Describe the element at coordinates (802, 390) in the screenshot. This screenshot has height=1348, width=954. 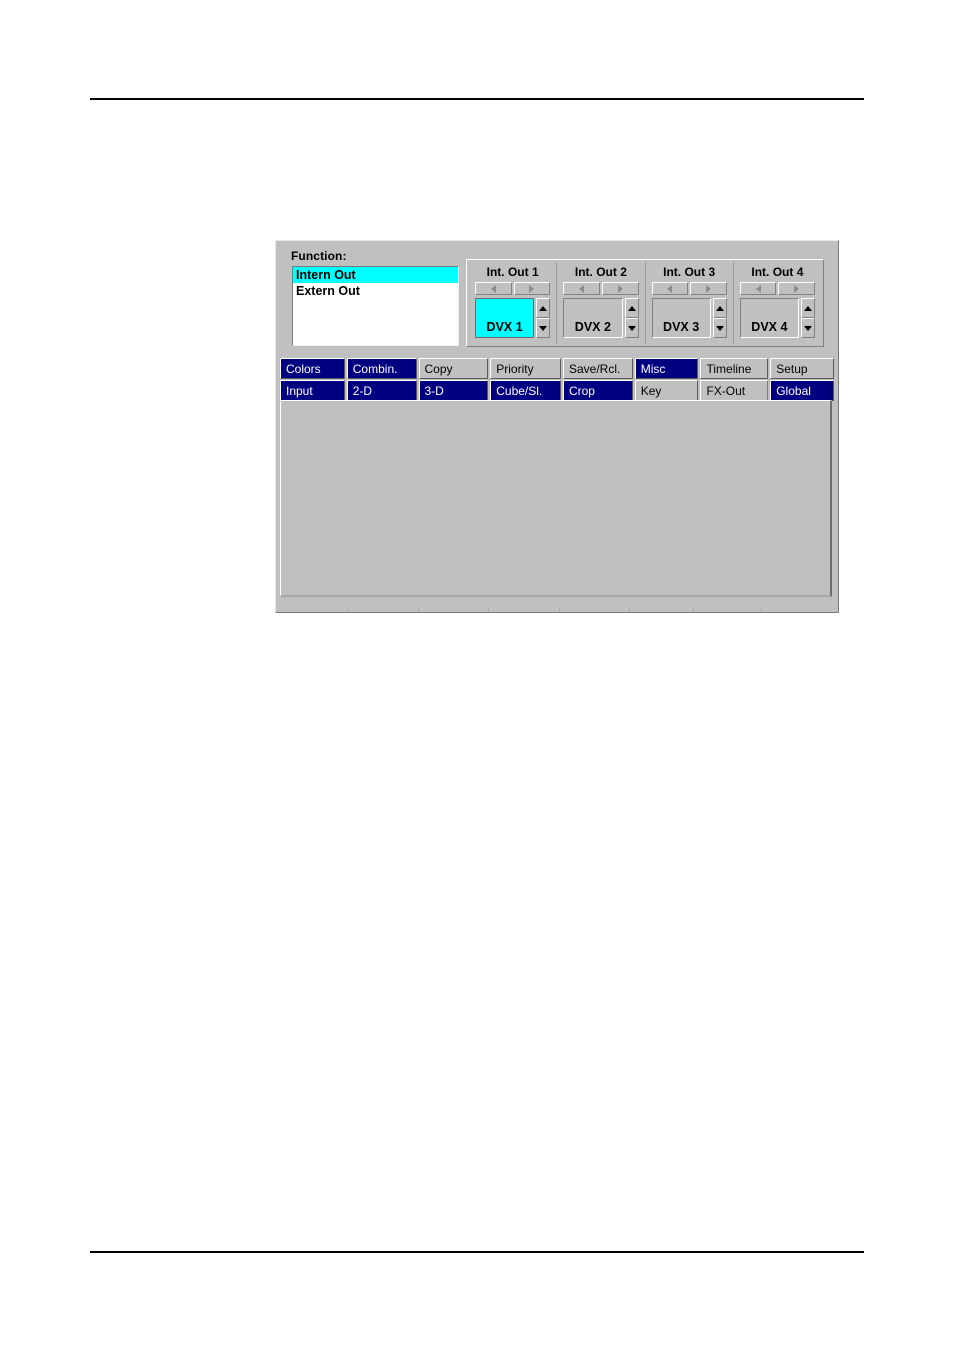
I see `tab-global: Global` at that location.